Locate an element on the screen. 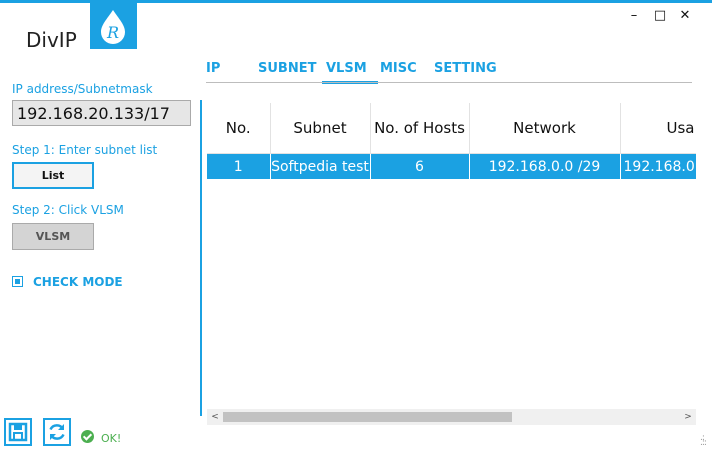 Image resolution: width=712 pixels, height=450 pixels. list-button: List is located at coordinates (53, 175).